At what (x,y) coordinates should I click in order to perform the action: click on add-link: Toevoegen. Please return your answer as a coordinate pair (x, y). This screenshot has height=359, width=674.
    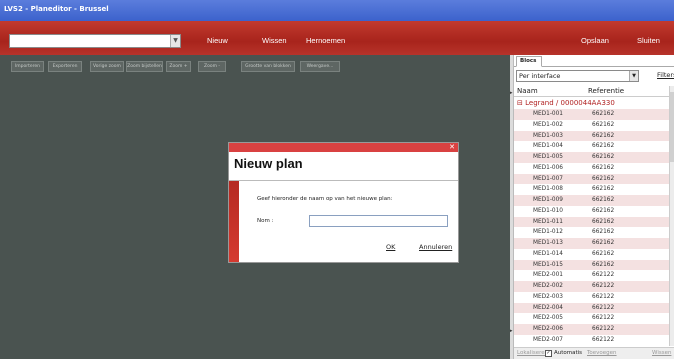
    Looking at the image, I should click on (602, 353).